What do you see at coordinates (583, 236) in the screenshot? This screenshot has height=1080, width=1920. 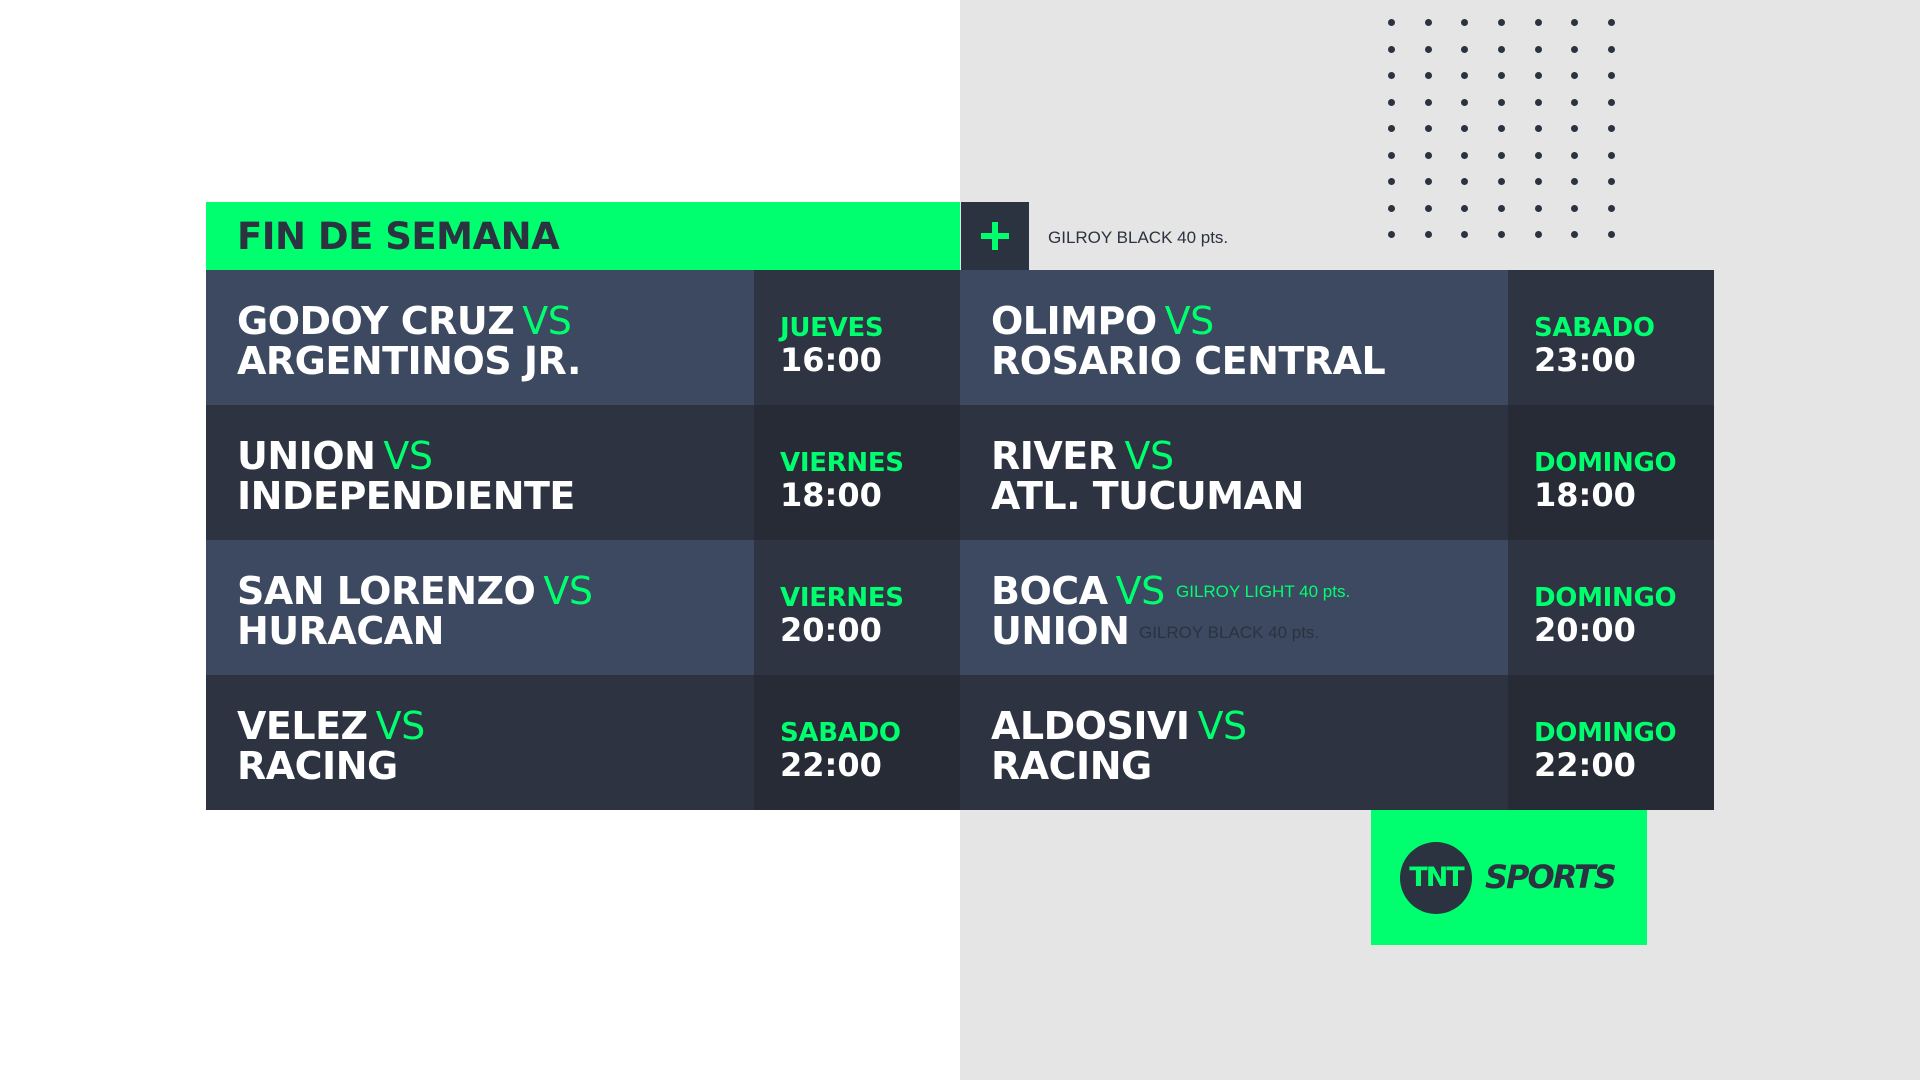 I see `header-bar: FIN DE SEMANA` at bounding box center [583, 236].